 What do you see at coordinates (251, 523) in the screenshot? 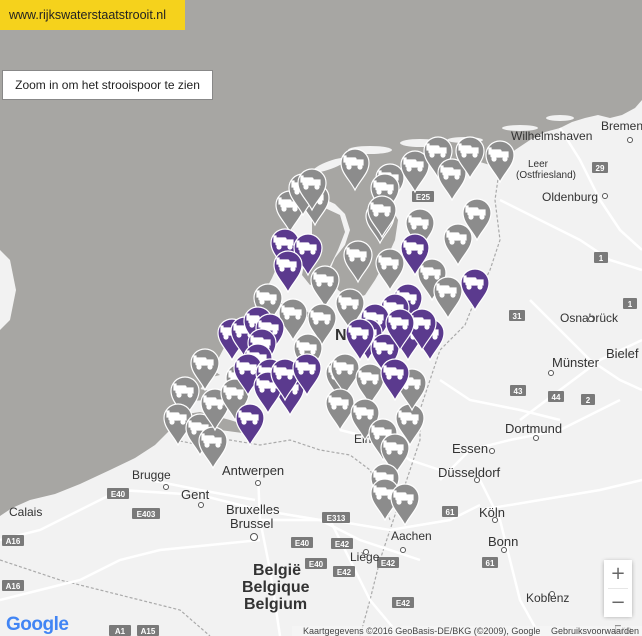
I see `label-brussel: Brussel` at bounding box center [251, 523].